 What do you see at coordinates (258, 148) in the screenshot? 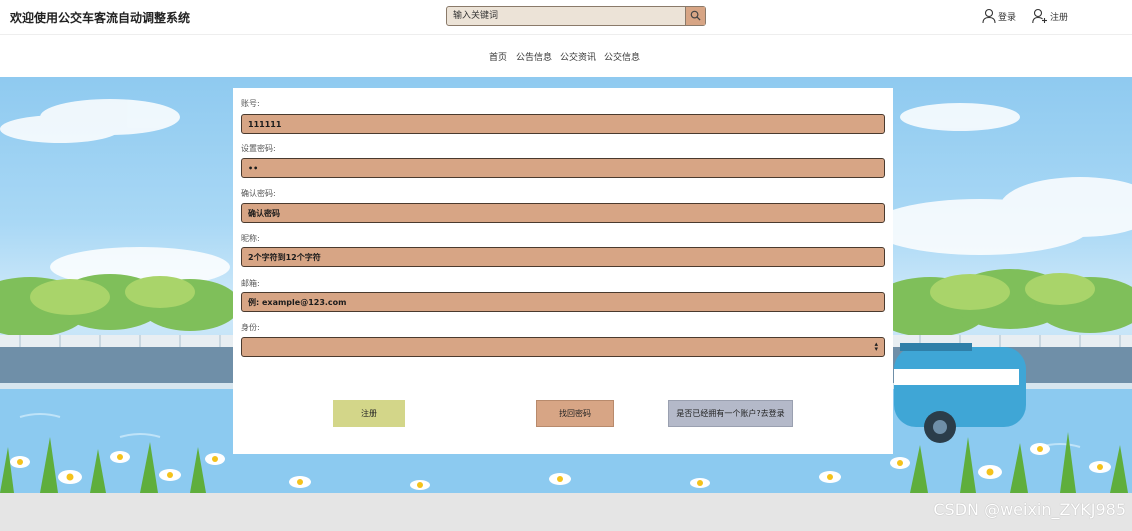
I see `password-label: 设置密码:` at bounding box center [258, 148].